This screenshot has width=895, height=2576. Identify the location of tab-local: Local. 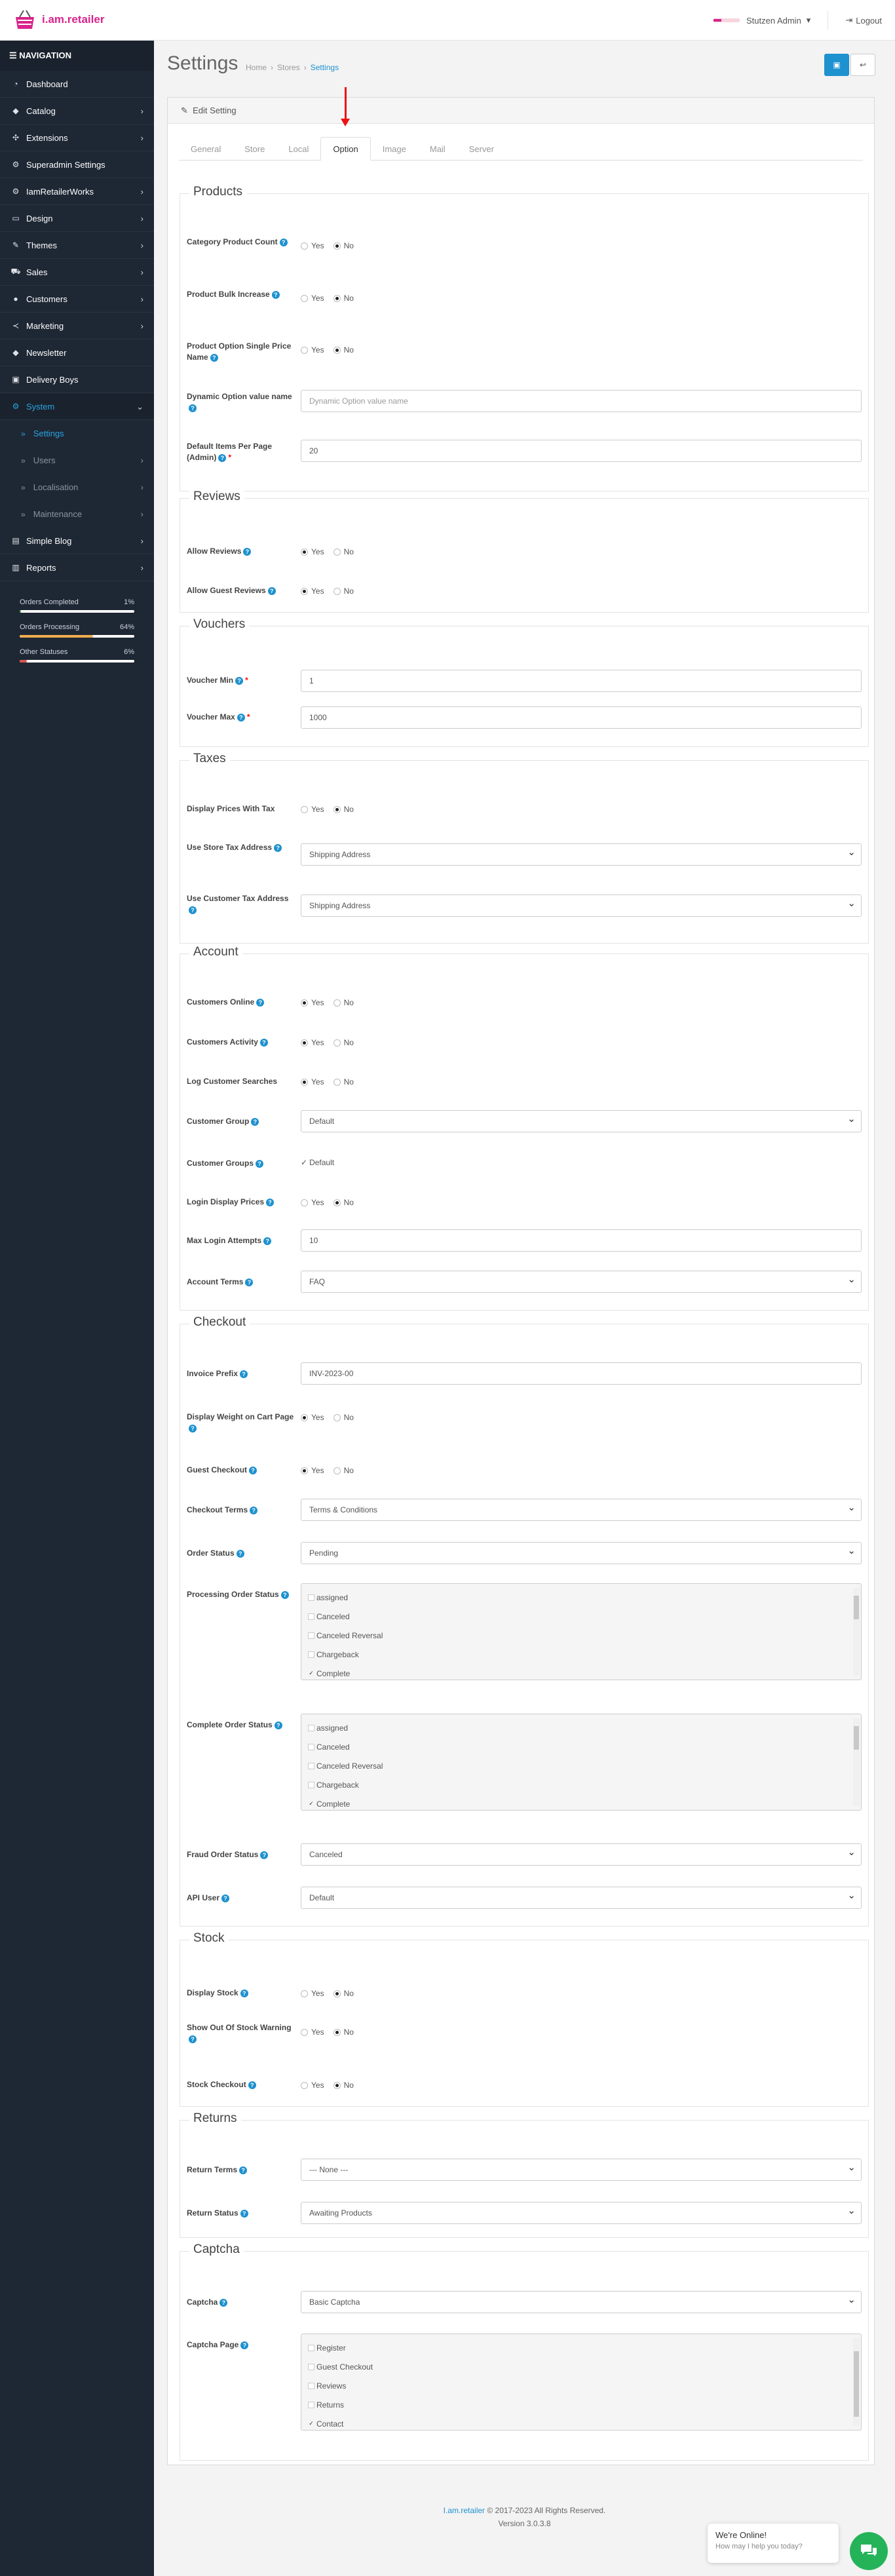
(298, 149).